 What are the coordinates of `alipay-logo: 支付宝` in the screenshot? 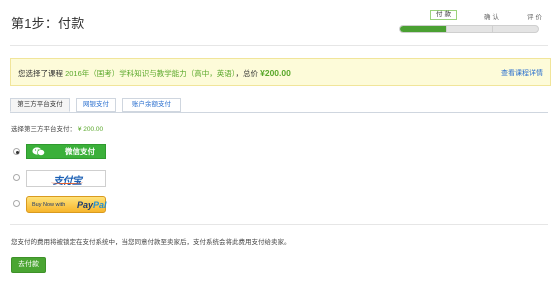 It's located at (67, 181).